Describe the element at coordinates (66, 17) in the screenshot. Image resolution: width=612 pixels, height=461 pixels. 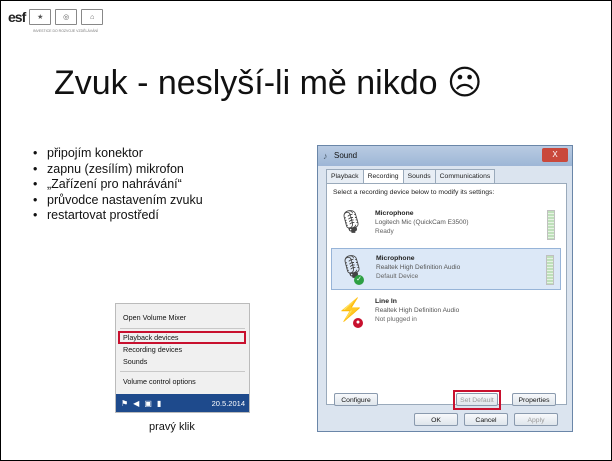
I see `ministry-logo-icon: ◎` at that location.